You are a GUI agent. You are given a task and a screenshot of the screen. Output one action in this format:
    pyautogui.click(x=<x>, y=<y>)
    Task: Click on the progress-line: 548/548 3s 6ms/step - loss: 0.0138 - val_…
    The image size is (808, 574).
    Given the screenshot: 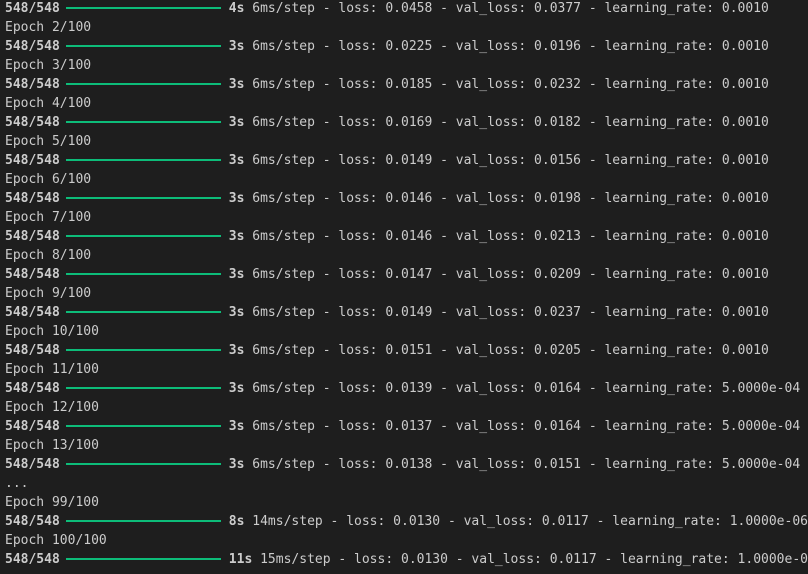 What is the action you would take?
    pyautogui.click(x=406, y=464)
    